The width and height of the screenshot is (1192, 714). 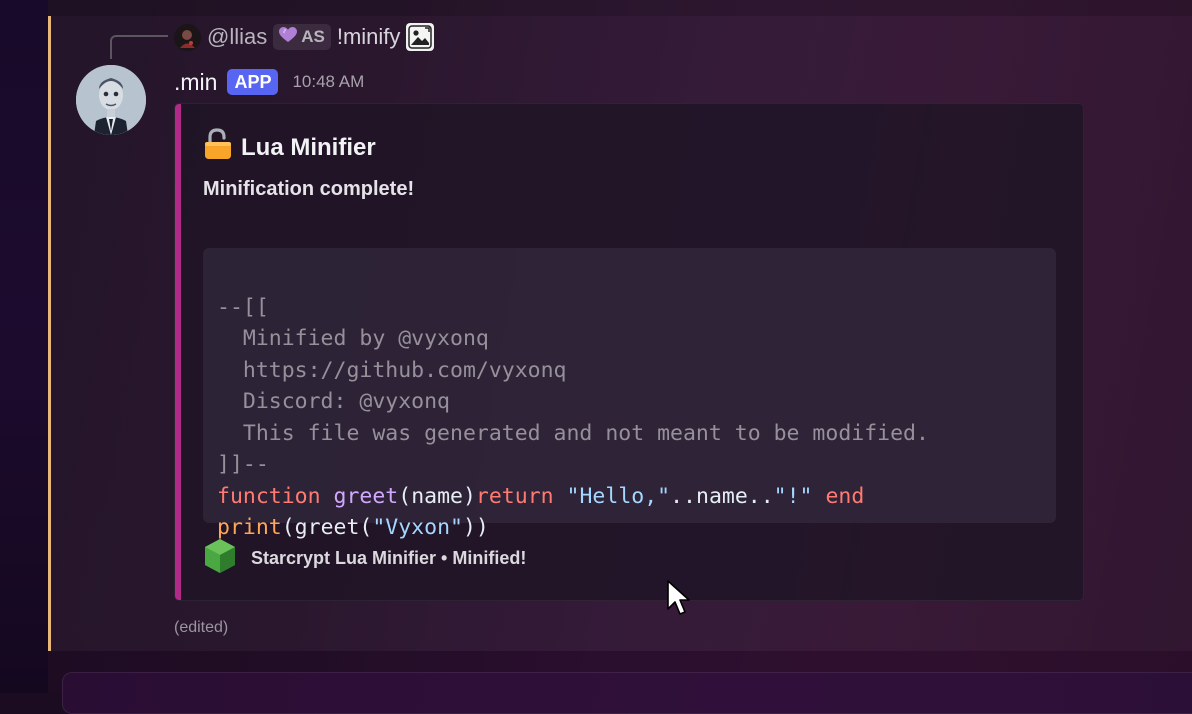 What do you see at coordinates (327, 527) in the screenshot?
I see `code-call-open: (greet(` at bounding box center [327, 527].